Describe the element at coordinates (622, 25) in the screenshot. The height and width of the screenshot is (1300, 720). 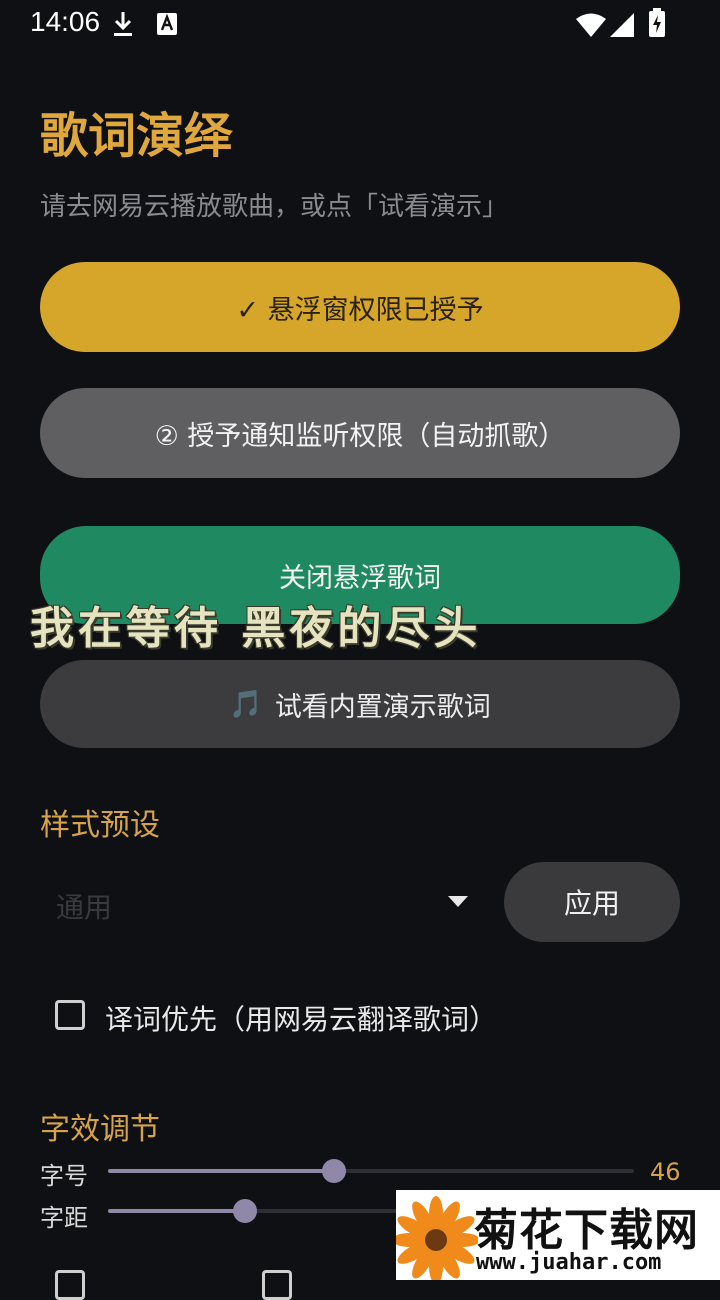
I see `cell-signal-icon` at that location.